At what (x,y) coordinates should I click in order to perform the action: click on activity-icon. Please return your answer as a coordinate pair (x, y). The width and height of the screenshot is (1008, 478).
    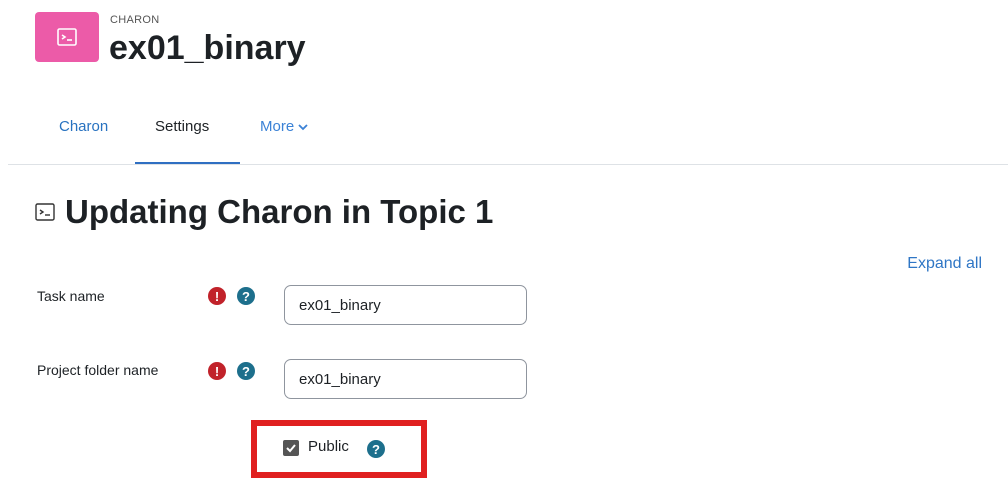
    Looking at the image, I should click on (67, 37).